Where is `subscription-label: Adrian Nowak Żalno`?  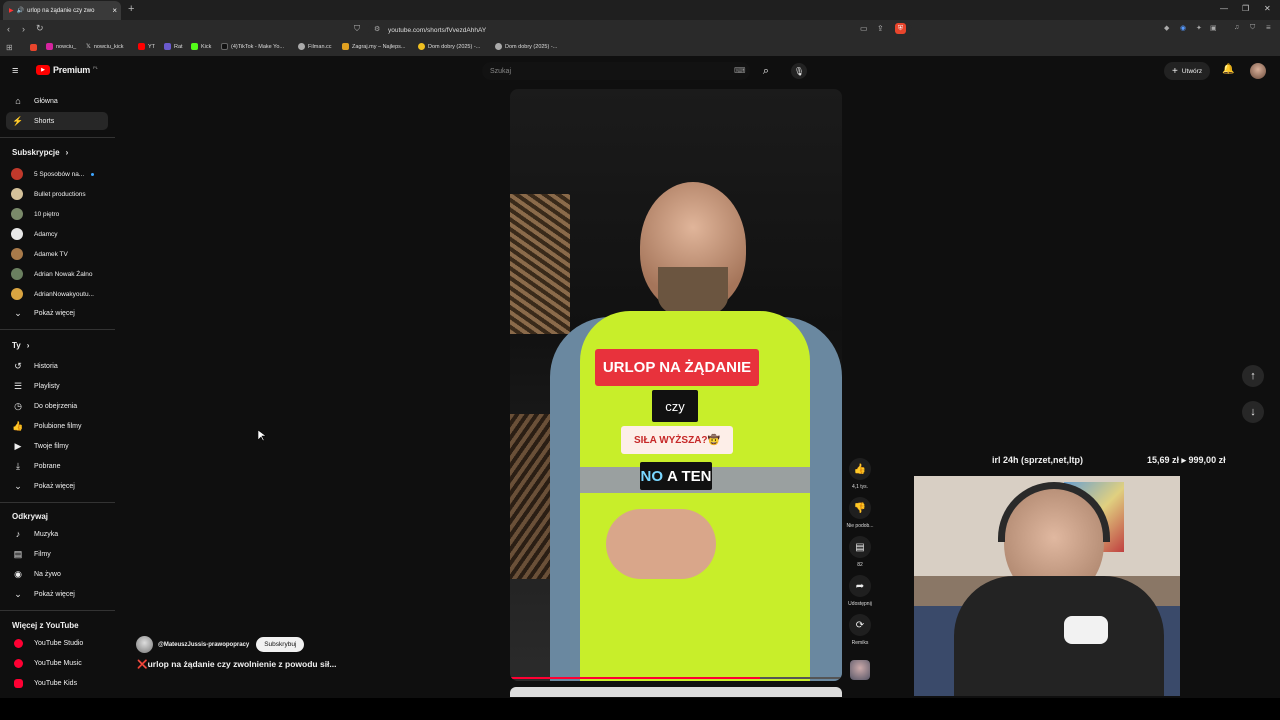
subscription-label: Adrian Nowak Żalno is located at coordinates (63, 274).